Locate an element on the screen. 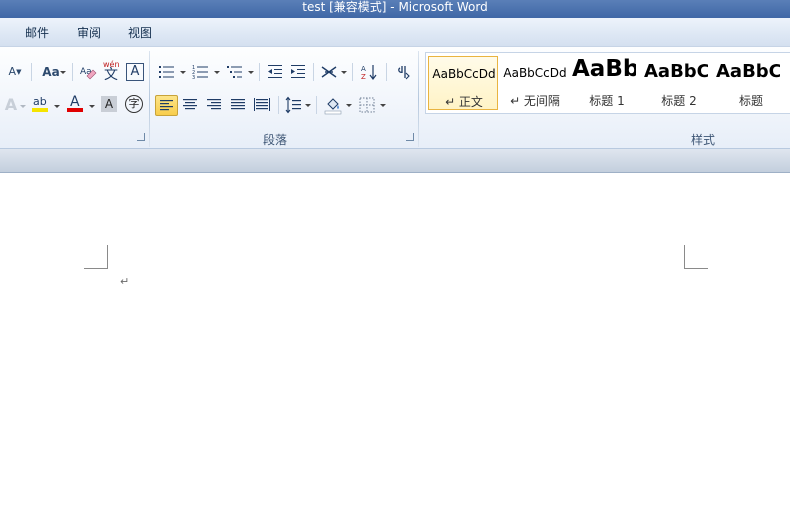 The height and width of the screenshot is (520, 790). line-spacing-icon is located at coordinates (293, 105).